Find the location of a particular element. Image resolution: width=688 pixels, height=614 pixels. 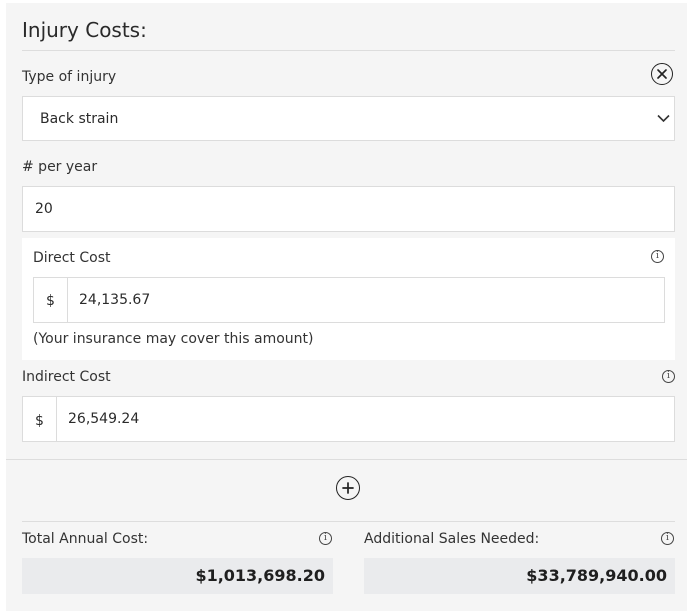

add-injury-button is located at coordinates (348, 488).